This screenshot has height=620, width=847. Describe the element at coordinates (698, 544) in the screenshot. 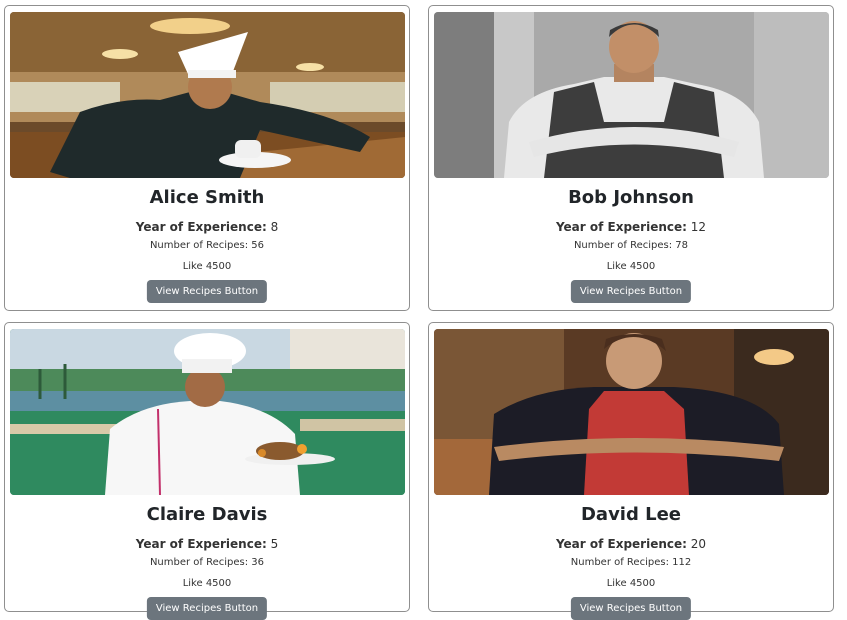

I see `experience-value: 20` at that location.